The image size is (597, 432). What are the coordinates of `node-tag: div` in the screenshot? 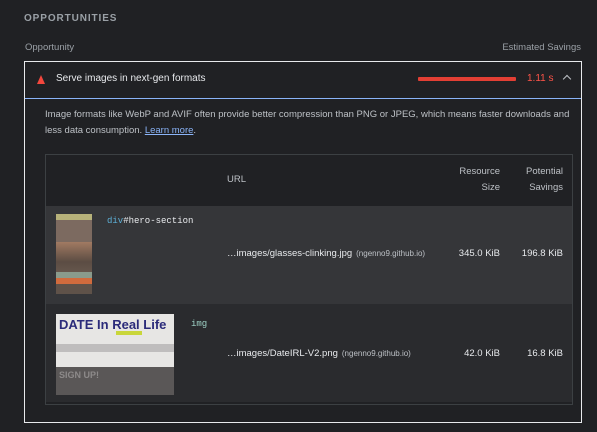 It's located at (115, 221).